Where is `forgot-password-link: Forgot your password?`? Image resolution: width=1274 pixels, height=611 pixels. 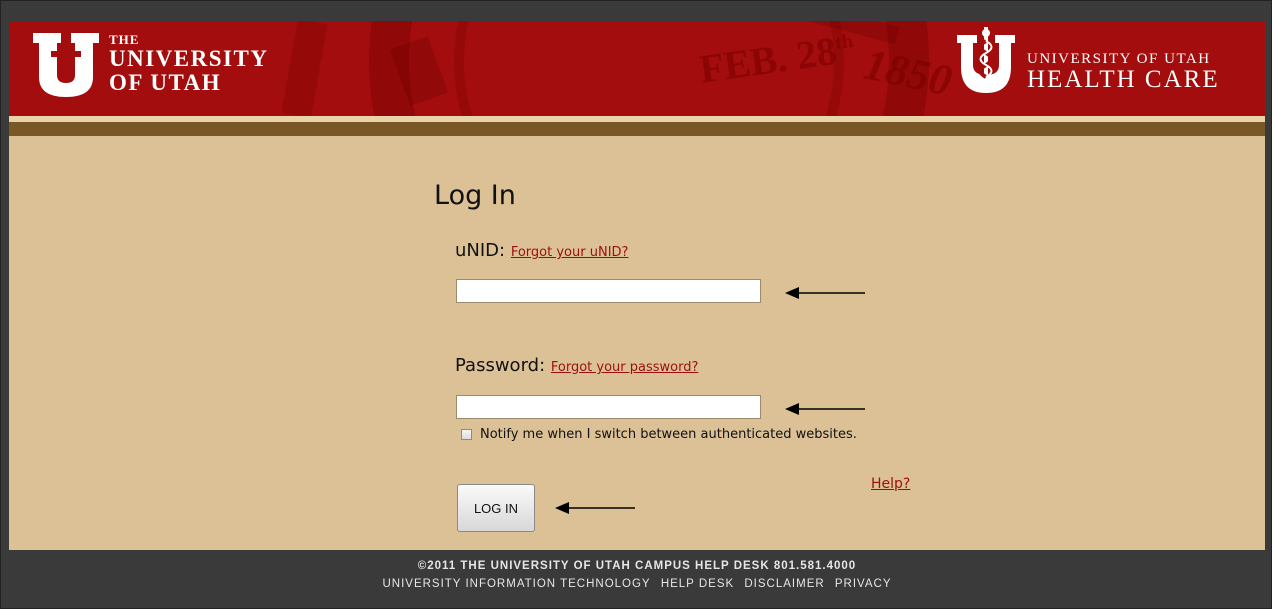
forgot-password-link: Forgot your password? is located at coordinates (625, 367).